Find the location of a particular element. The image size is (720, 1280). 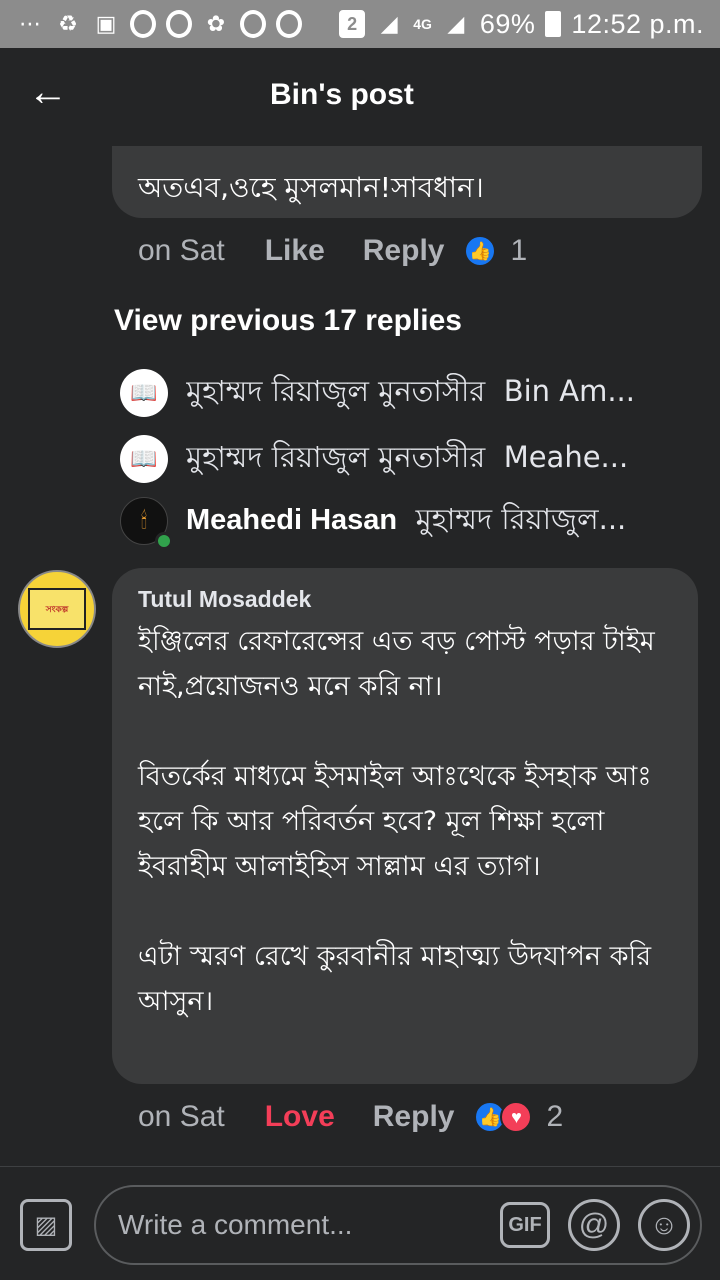

network-type: 4G is located at coordinates (422, 24).